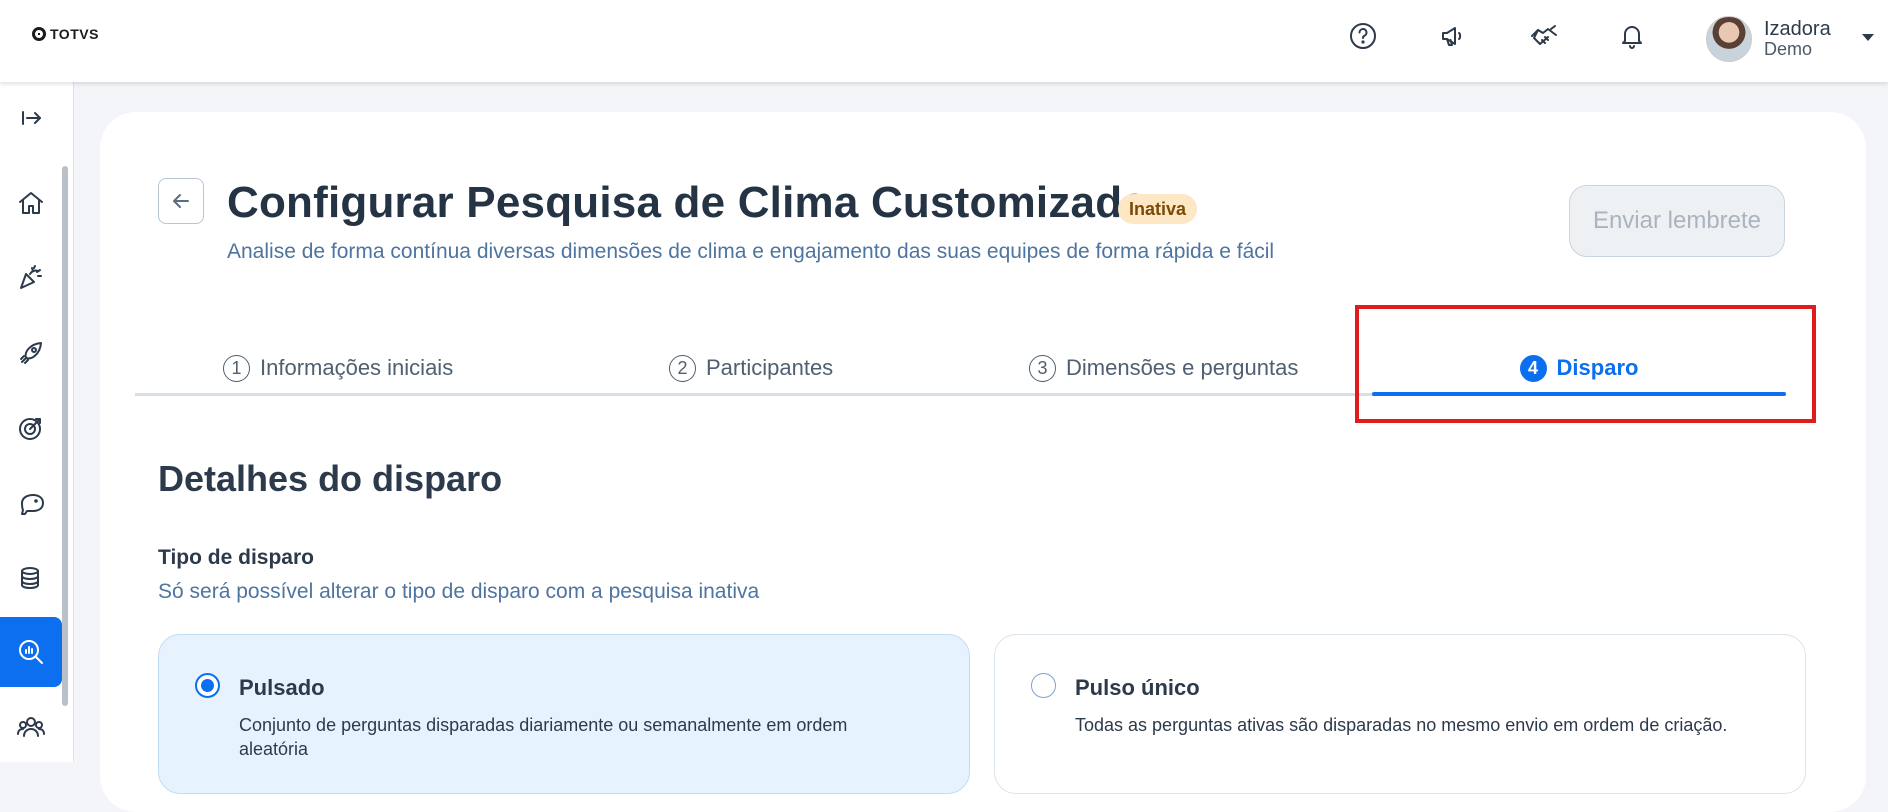 This screenshot has width=1888, height=812. I want to click on people-icon, so click(31, 727).